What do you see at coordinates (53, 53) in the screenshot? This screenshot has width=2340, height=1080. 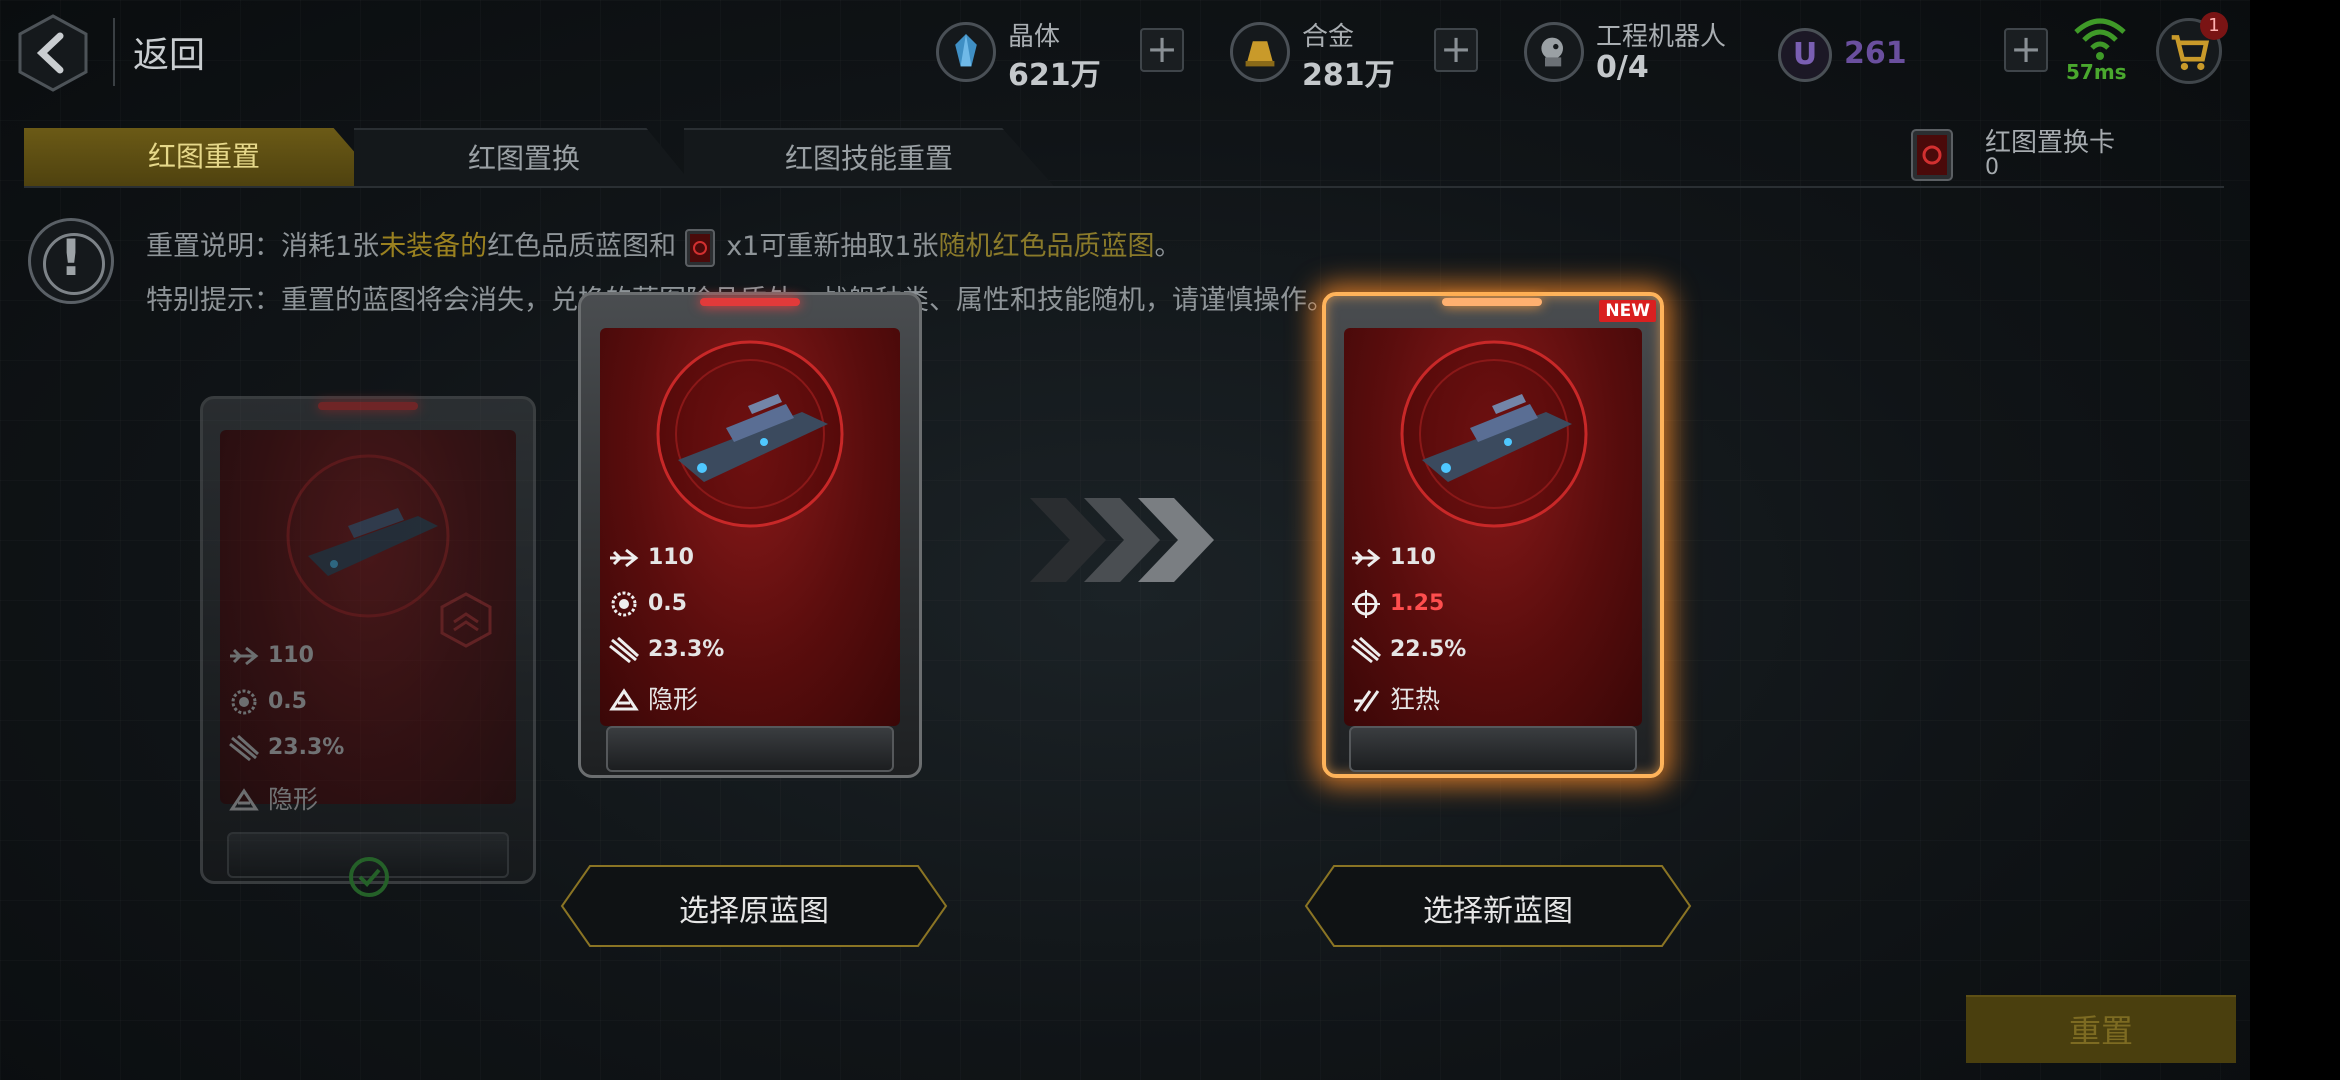 I see `back-arrow-icon` at bounding box center [53, 53].